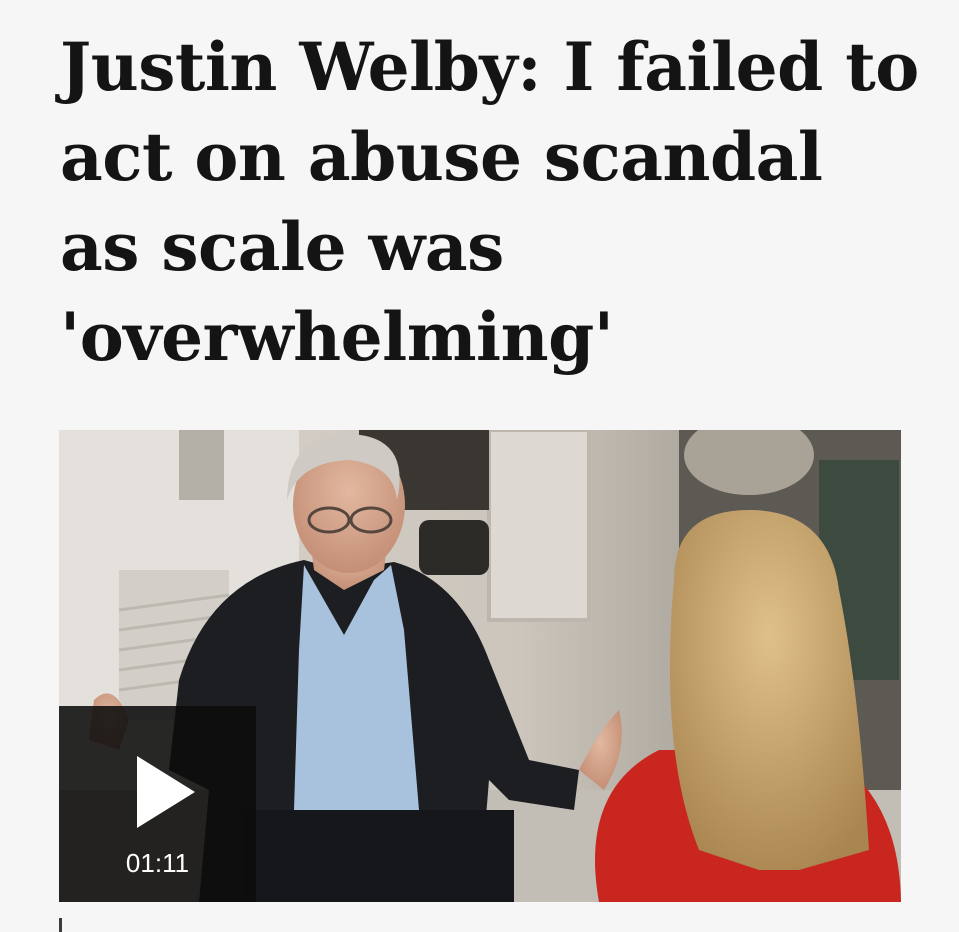 Image resolution: width=959 pixels, height=932 pixels. I want to click on play-button: 01:11, so click(157, 804).